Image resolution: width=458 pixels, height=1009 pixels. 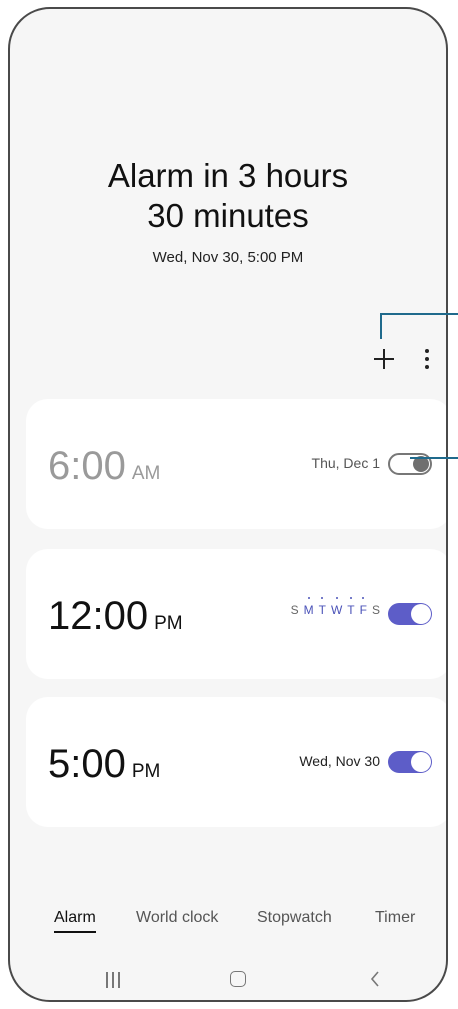 I want to click on tab-timer: Timer, so click(x=395, y=918).